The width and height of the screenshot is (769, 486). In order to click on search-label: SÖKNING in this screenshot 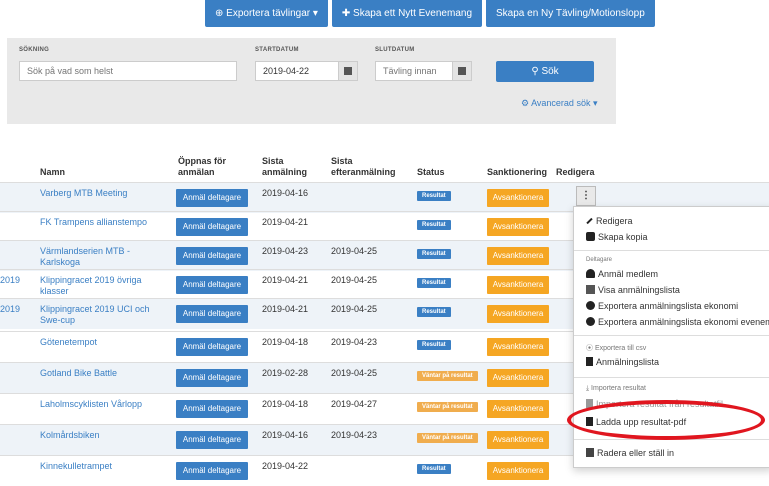, I will do `click(34, 50)`.